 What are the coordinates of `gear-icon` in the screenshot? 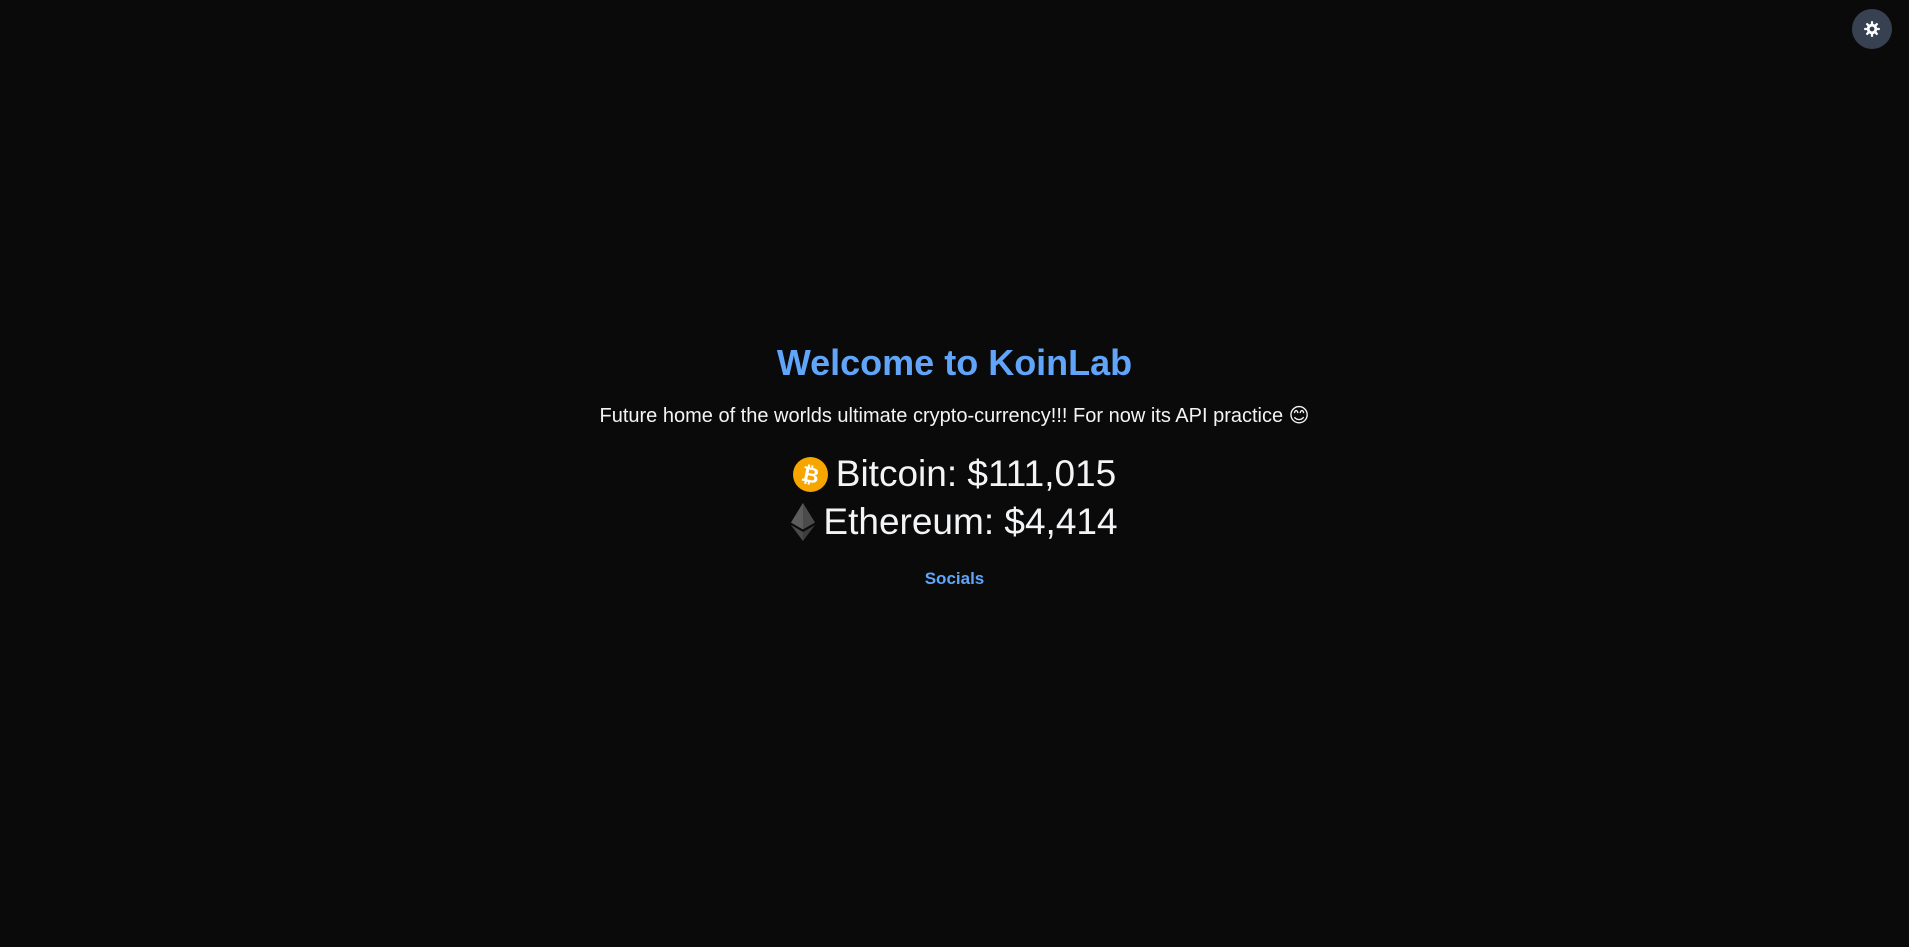 It's located at (1872, 29).